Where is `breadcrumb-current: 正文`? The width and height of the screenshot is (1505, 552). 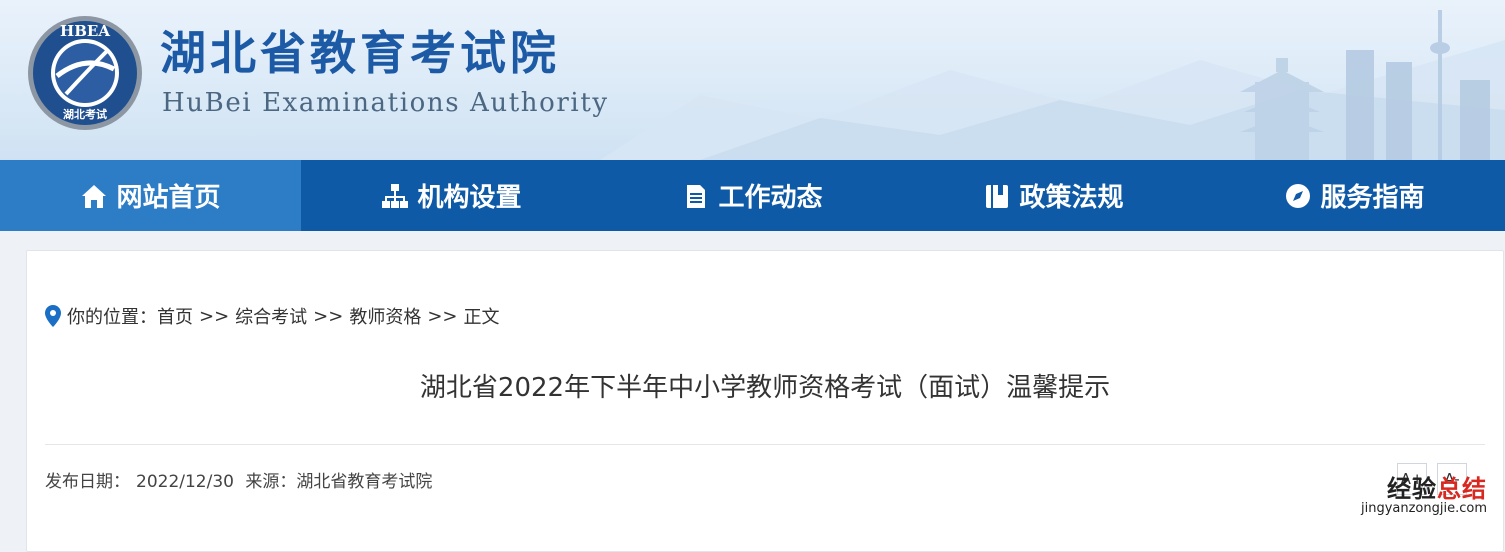 breadcrumb-current: 正文 is located at coordinates (481, 317).